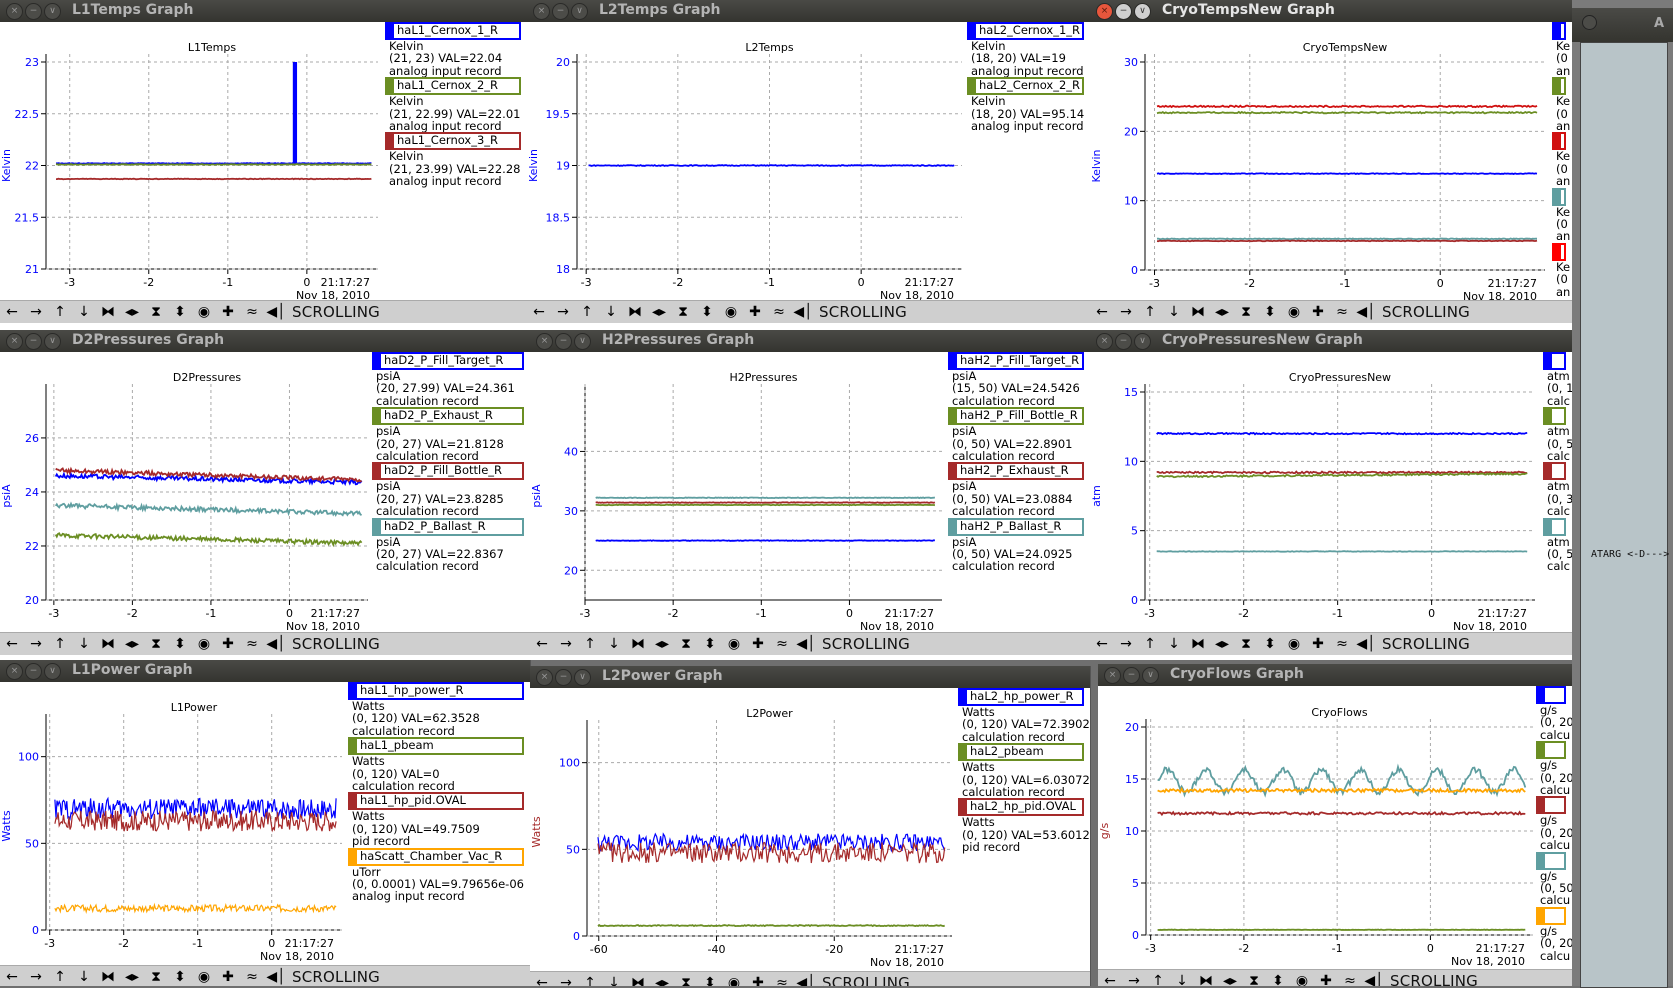 The width and height of the screenshot is (1673, 988). I want to click on window-titlebar: ×−∨L1Power Graph, so click(265, 671).